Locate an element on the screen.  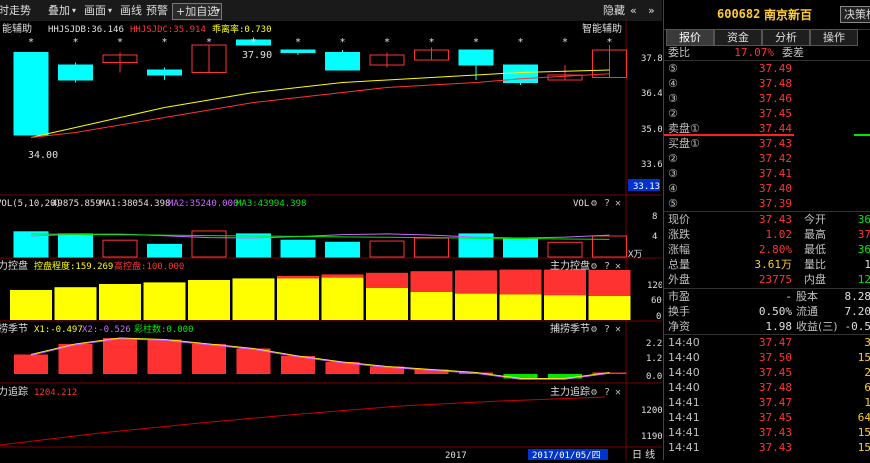
buy-level-price: 37.40 is located at coordinates (775, 188).